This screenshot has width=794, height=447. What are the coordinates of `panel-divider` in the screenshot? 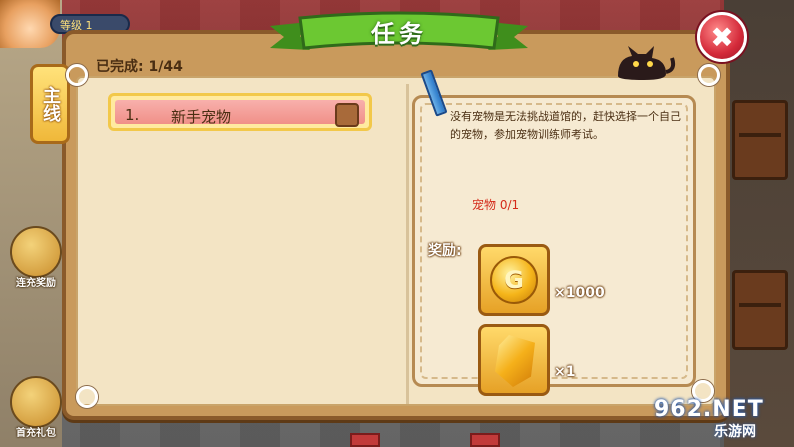 It's located at (407, 244).